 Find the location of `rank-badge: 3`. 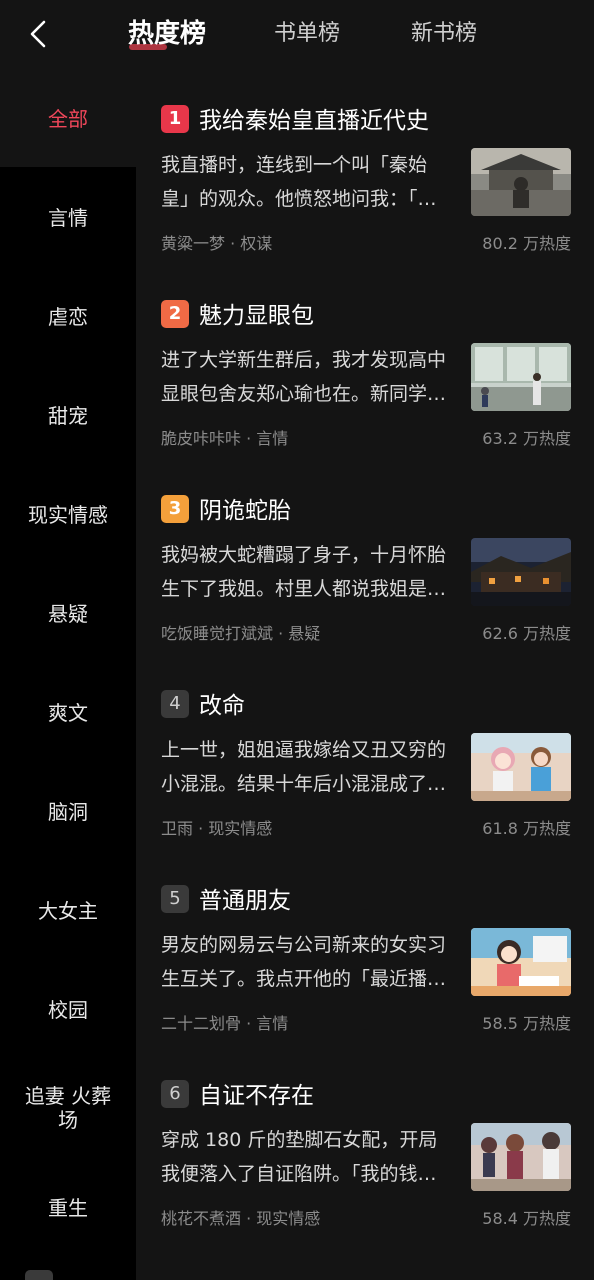

rank-badge: 3 is located at coordinates (175, 509).